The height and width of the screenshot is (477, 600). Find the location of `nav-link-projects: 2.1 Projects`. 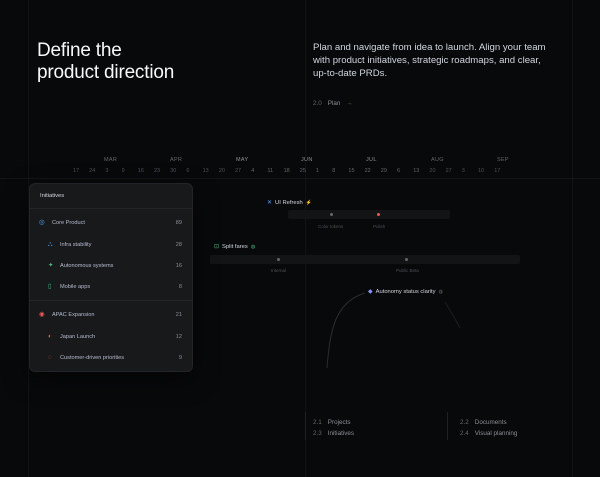

nav-link-projects: 2.1 Projects is located at coordinates (332, 422).